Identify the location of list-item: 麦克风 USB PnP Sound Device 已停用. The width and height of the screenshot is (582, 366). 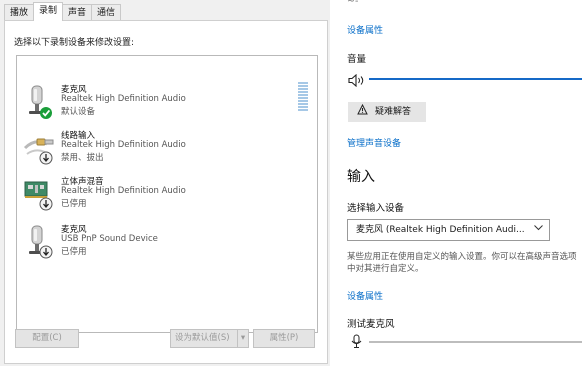
(166, 244).